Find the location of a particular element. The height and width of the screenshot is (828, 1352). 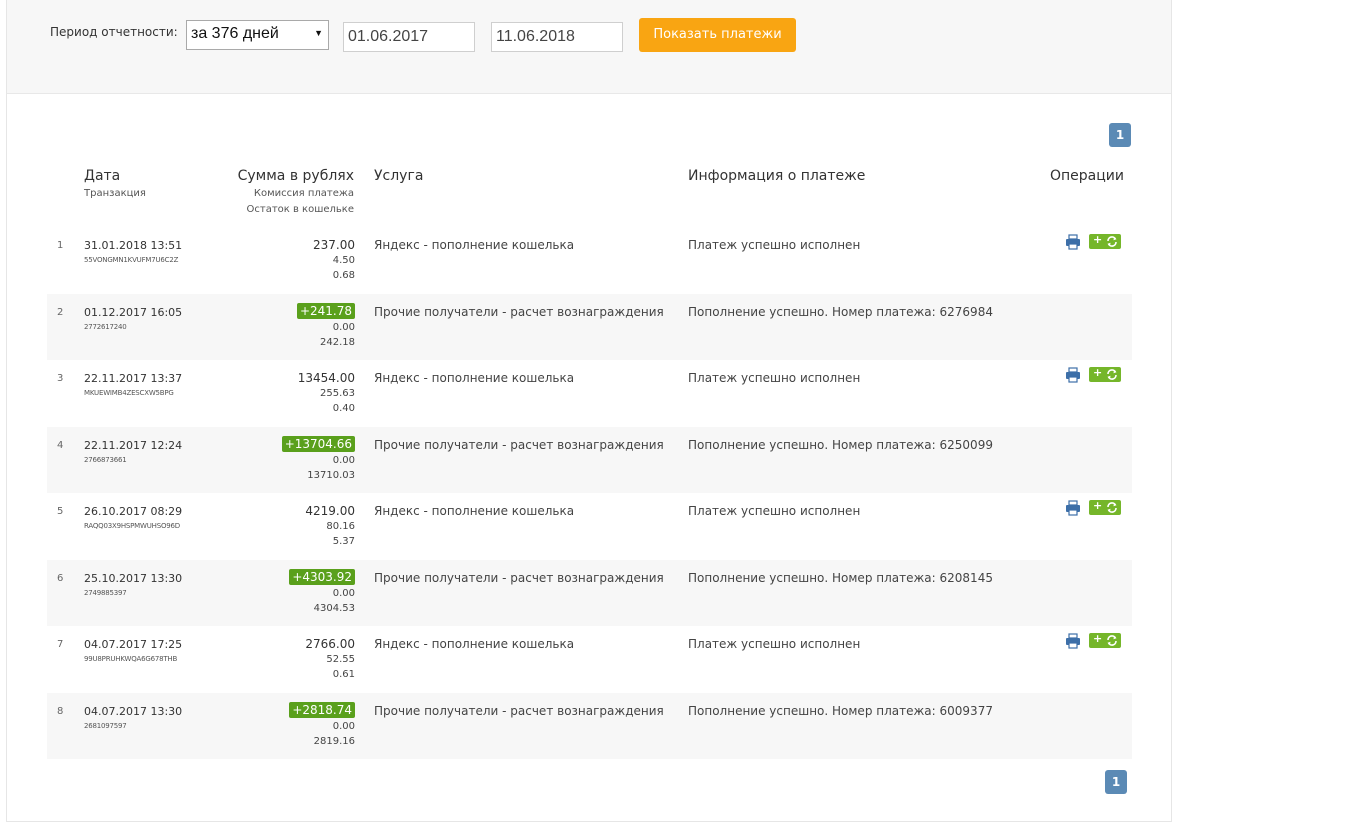

row-number: 6 is located at coordinates (60, 578).